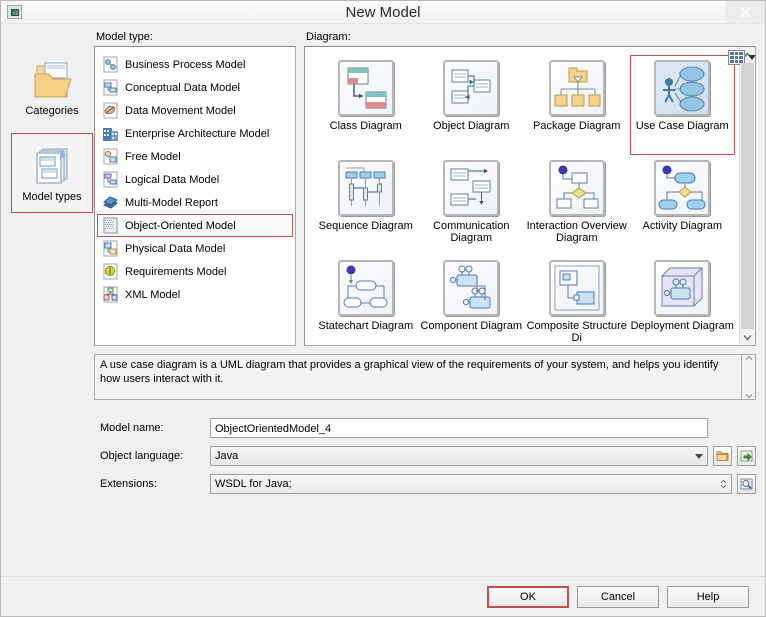 The image size is (766, 617). I want to click on diagram-item-composite-structure: Composite Structure Di, so click(577, 300).